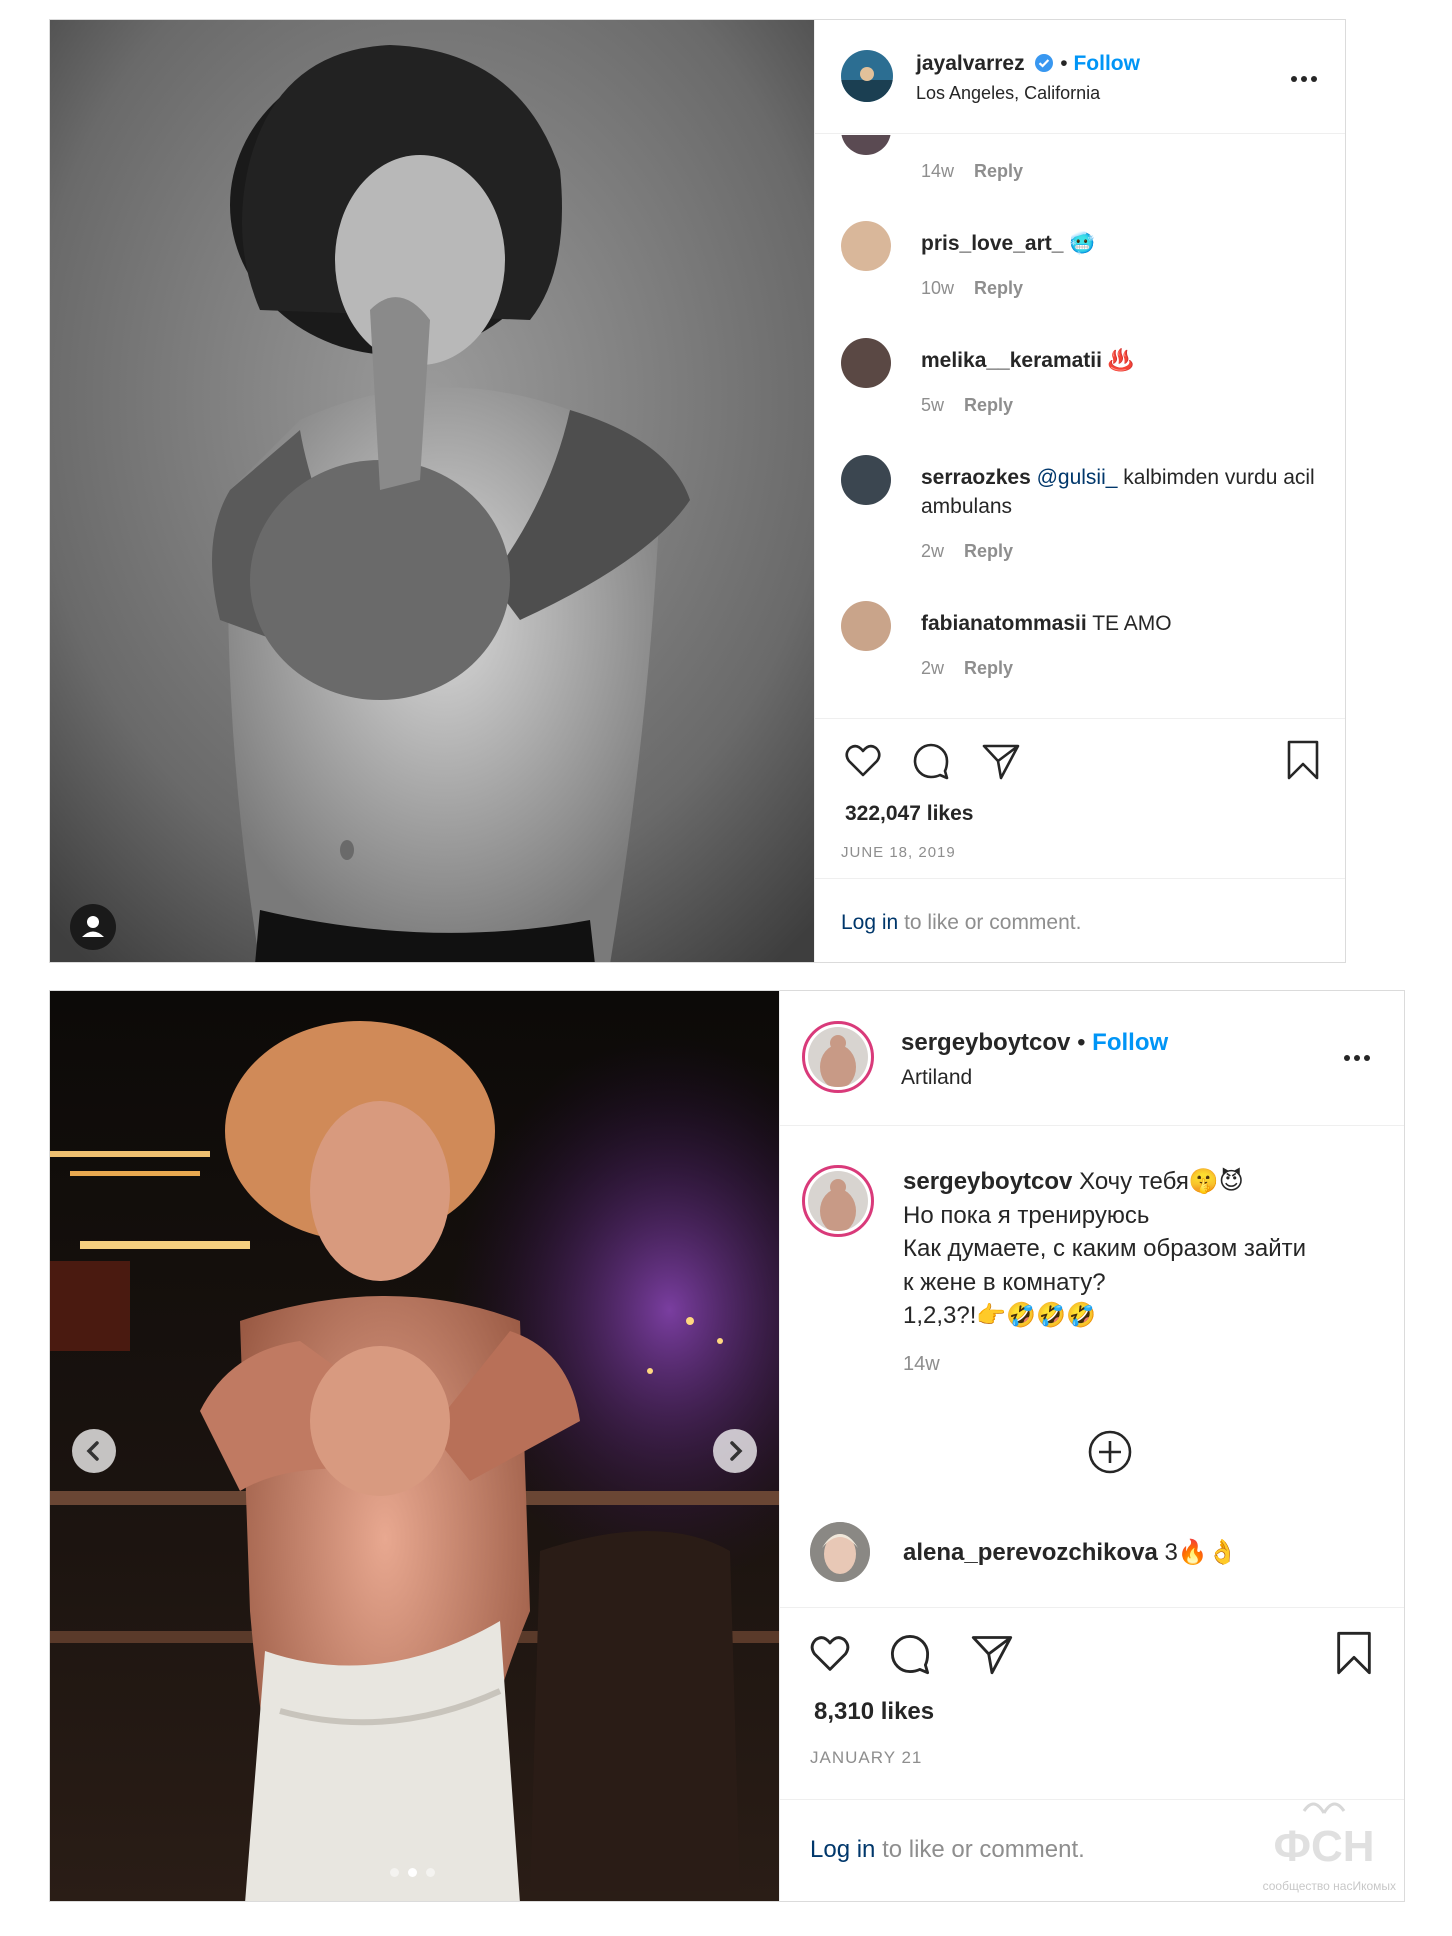 Image resolution: width=1452 pixels, height=1936 pixels. I want to click on caption-username: sergeyboytcov, so click(987, 1181).